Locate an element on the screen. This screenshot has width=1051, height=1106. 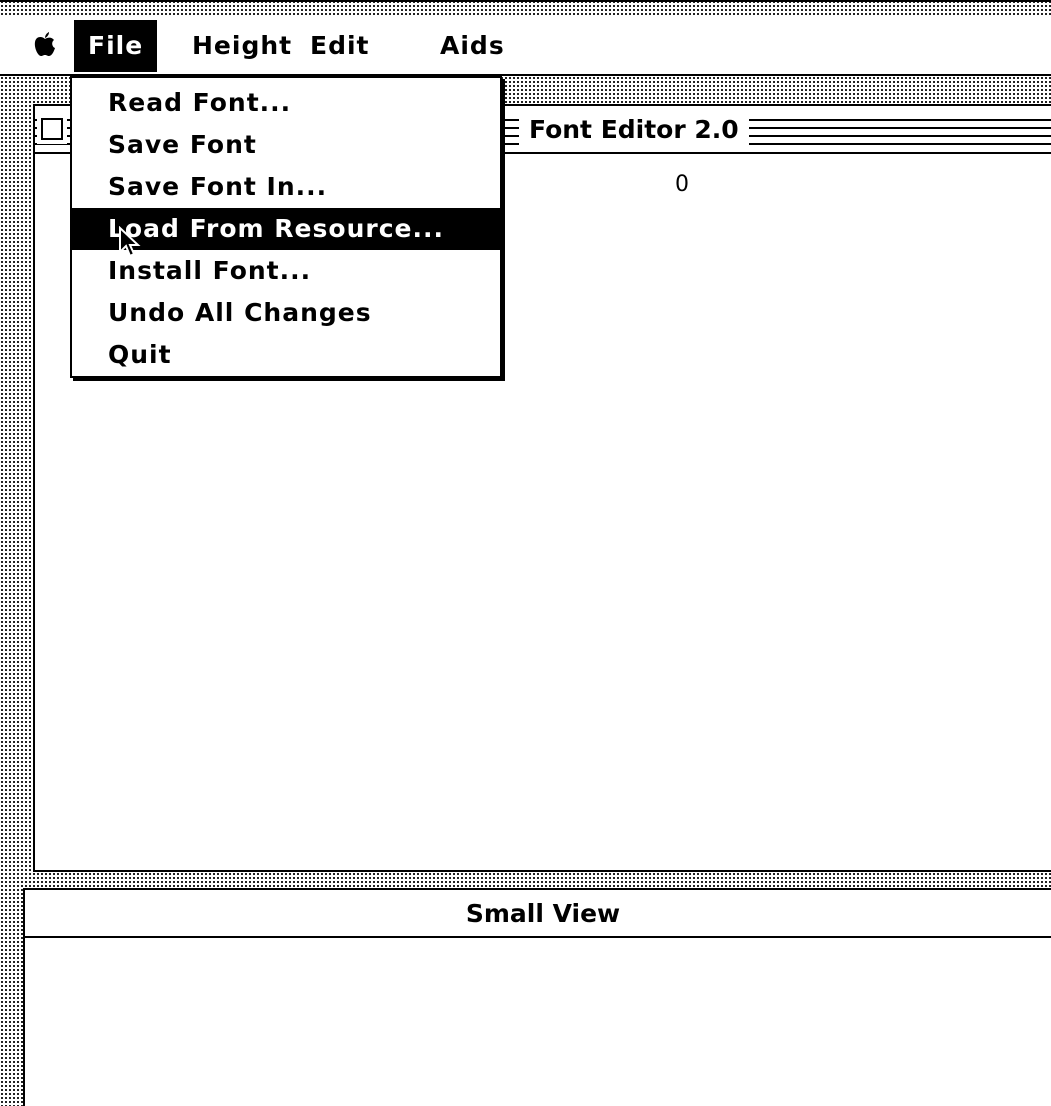
menu-file: File is located at coordinates (116, 46).